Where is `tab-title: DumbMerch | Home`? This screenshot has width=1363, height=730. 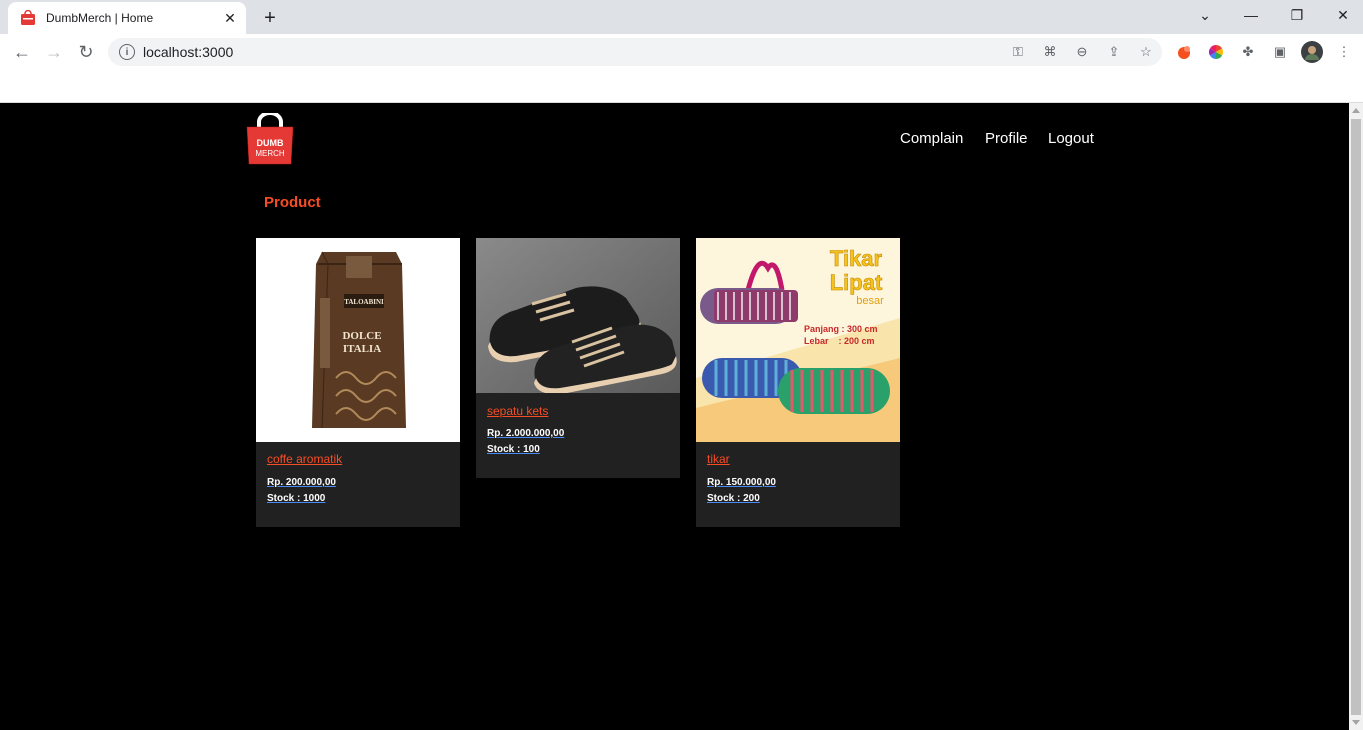 tab-title: DumbMerch | Home is located at coordinates (100, 18).